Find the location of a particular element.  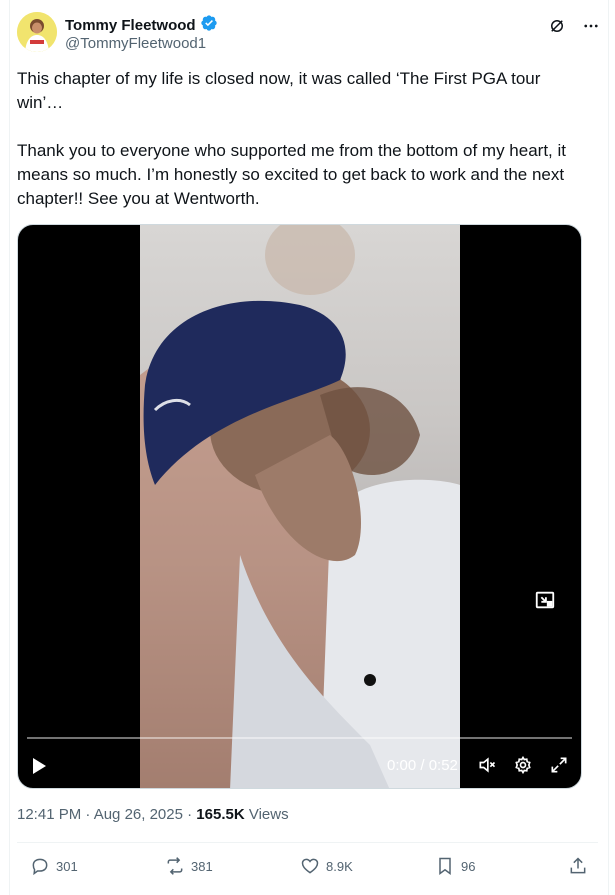

video-controls: 0:00 / 0:52 is located at coordinates (299, 766).